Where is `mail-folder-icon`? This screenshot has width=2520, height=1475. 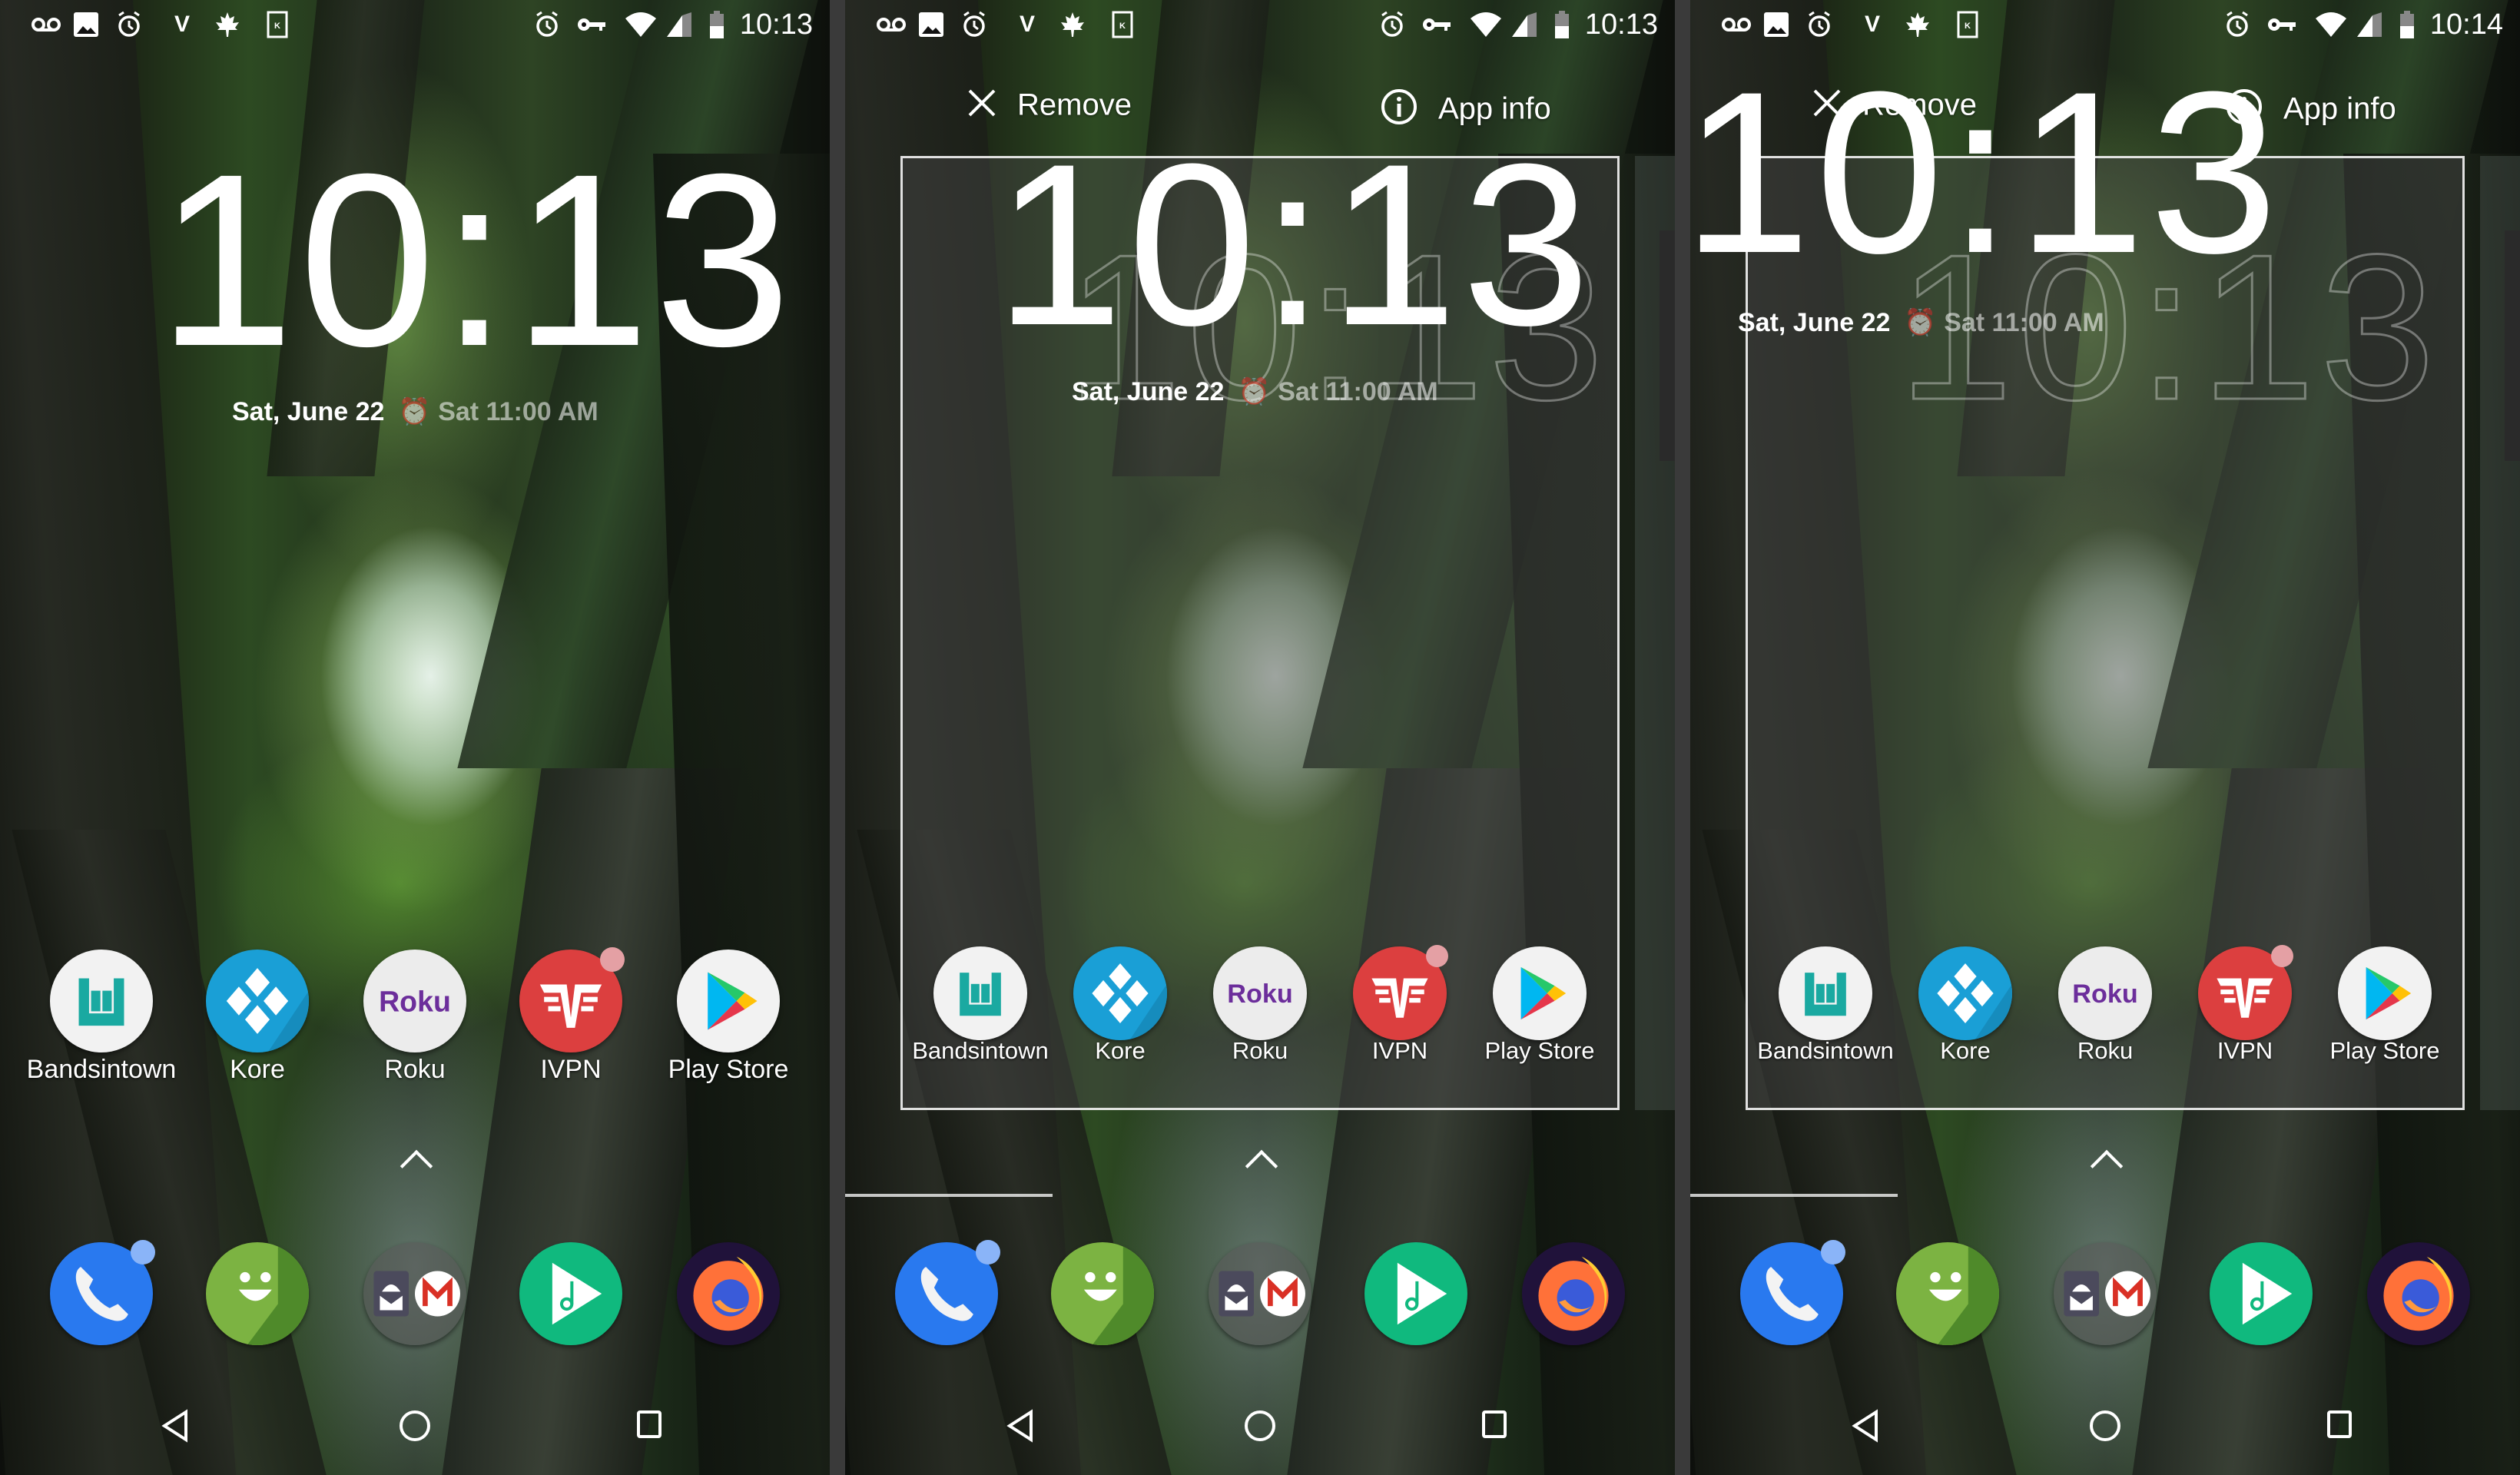 mail-folder-icon is located at coordinates (2105, 1293).